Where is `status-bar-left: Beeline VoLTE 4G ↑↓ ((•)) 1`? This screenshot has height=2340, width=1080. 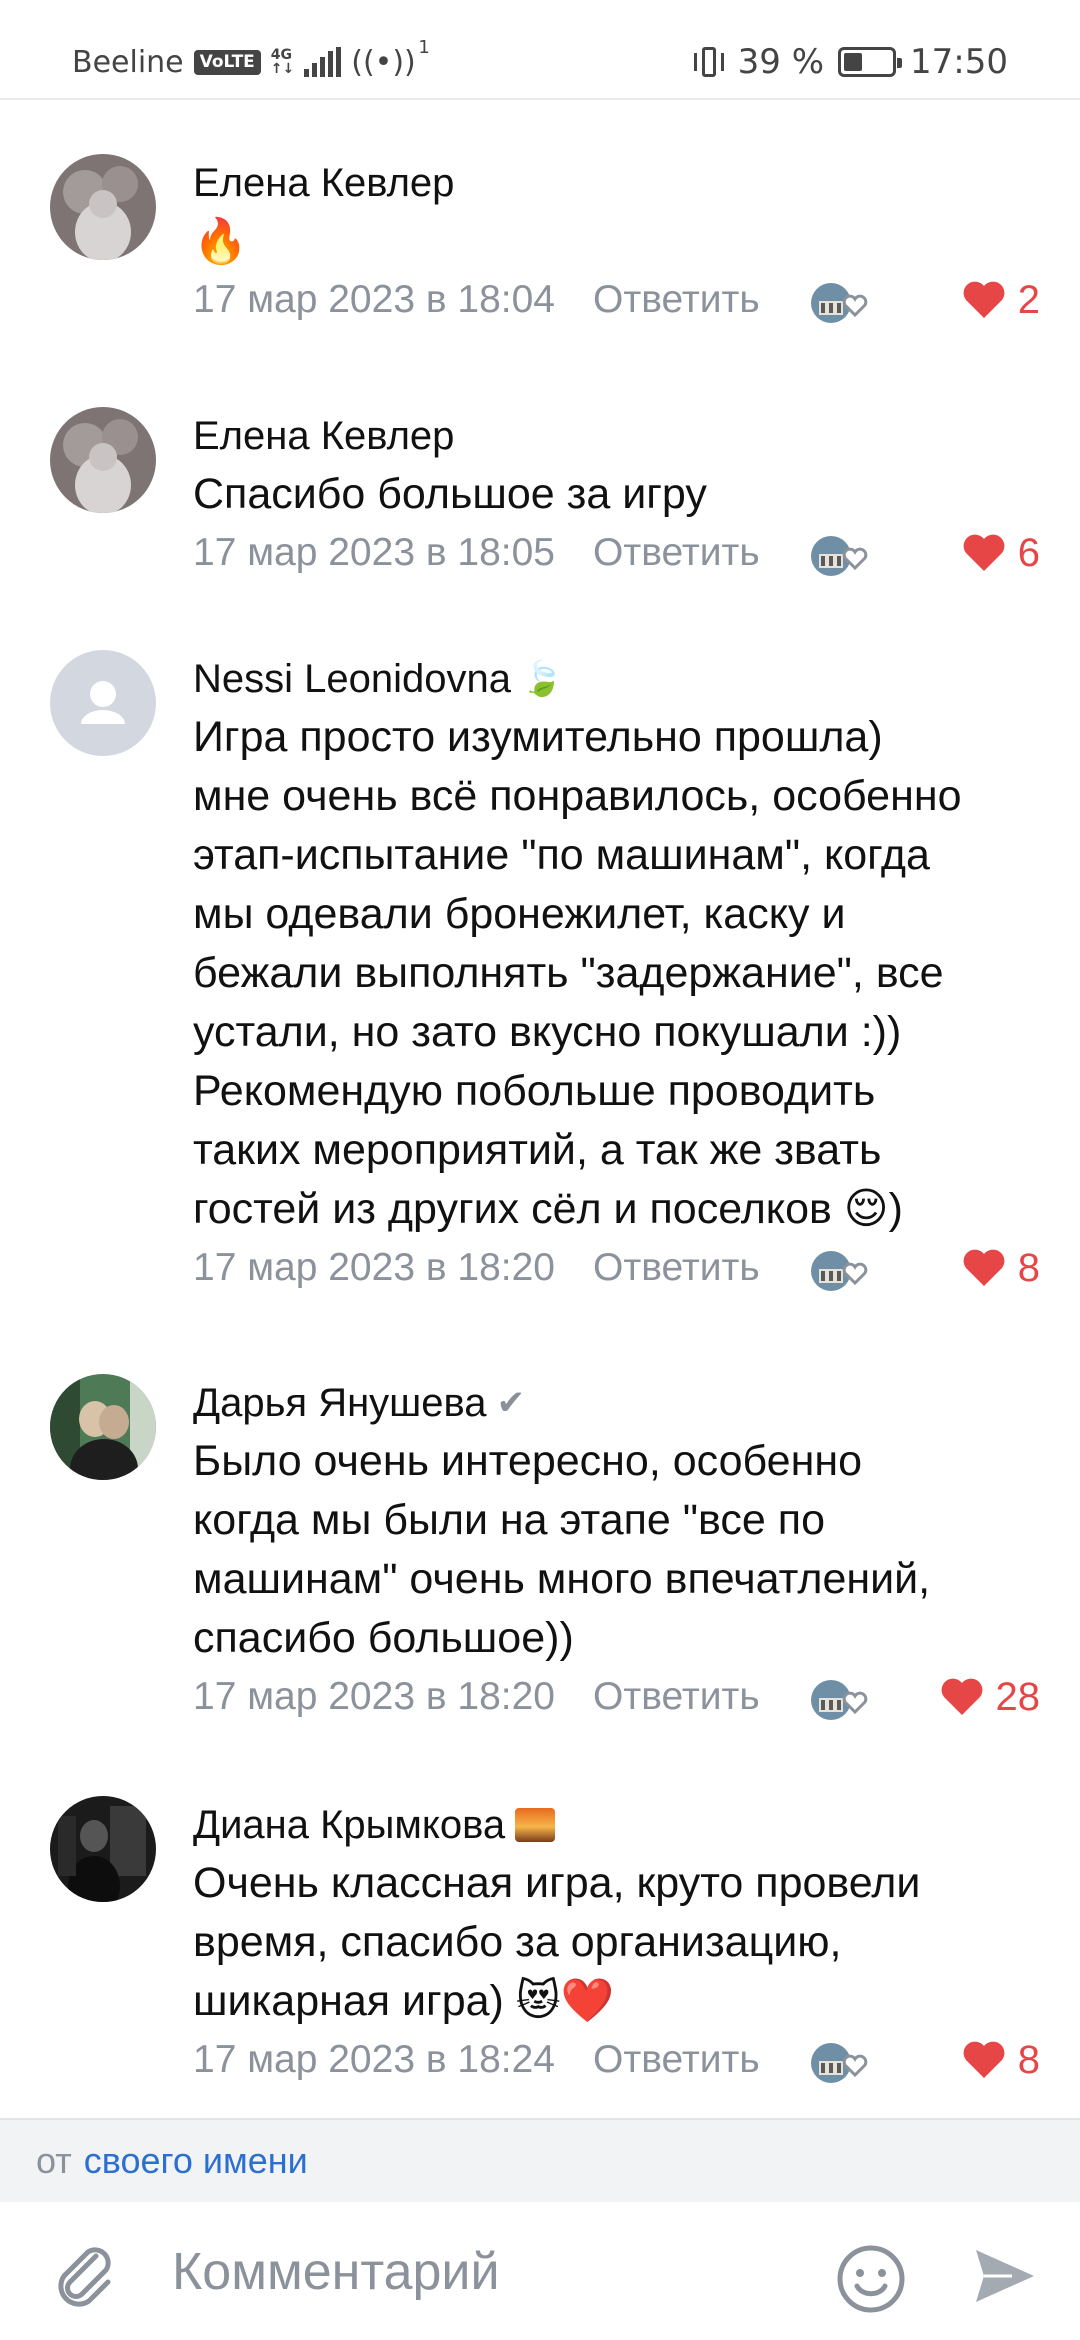 status-bar-left: Beeline VoLTE 4G ↑↓ ((•)) 1 is located at coordinates (251, 60).